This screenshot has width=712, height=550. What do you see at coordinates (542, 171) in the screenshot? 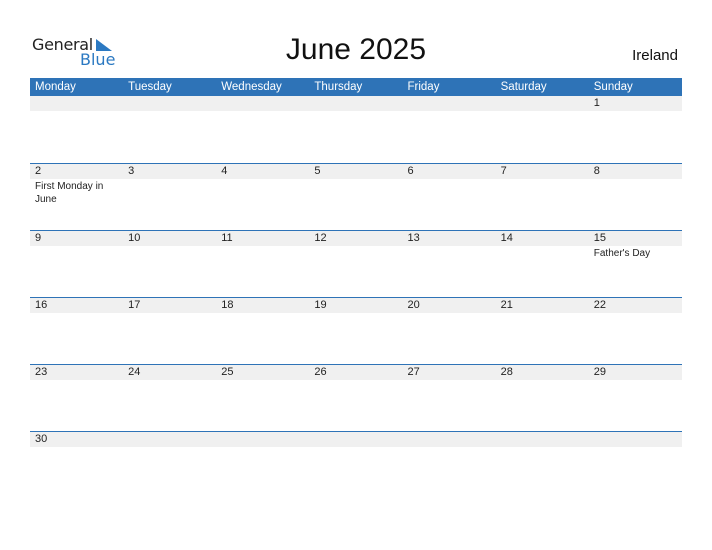
I see `day-number: 7` at bounding box center [542, 171].